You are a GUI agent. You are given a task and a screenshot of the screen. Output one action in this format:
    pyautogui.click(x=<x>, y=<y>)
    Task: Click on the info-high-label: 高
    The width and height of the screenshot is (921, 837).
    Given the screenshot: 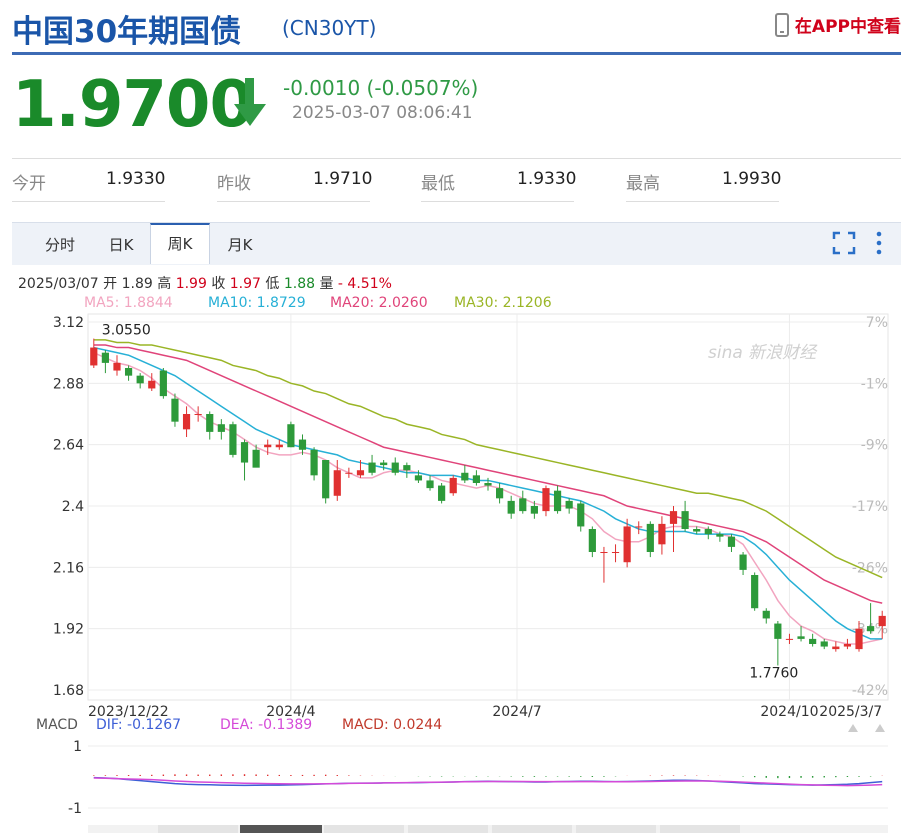 What is the action you would take?
    pyautogui.click(x=164, y=284)
    